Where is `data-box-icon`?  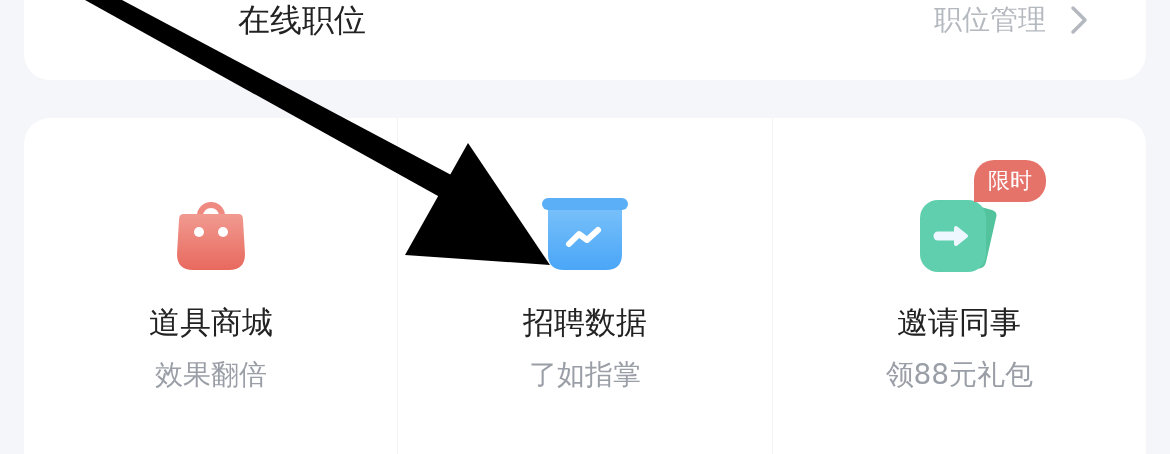
data-box-icon is located at coordinates (585, 235).